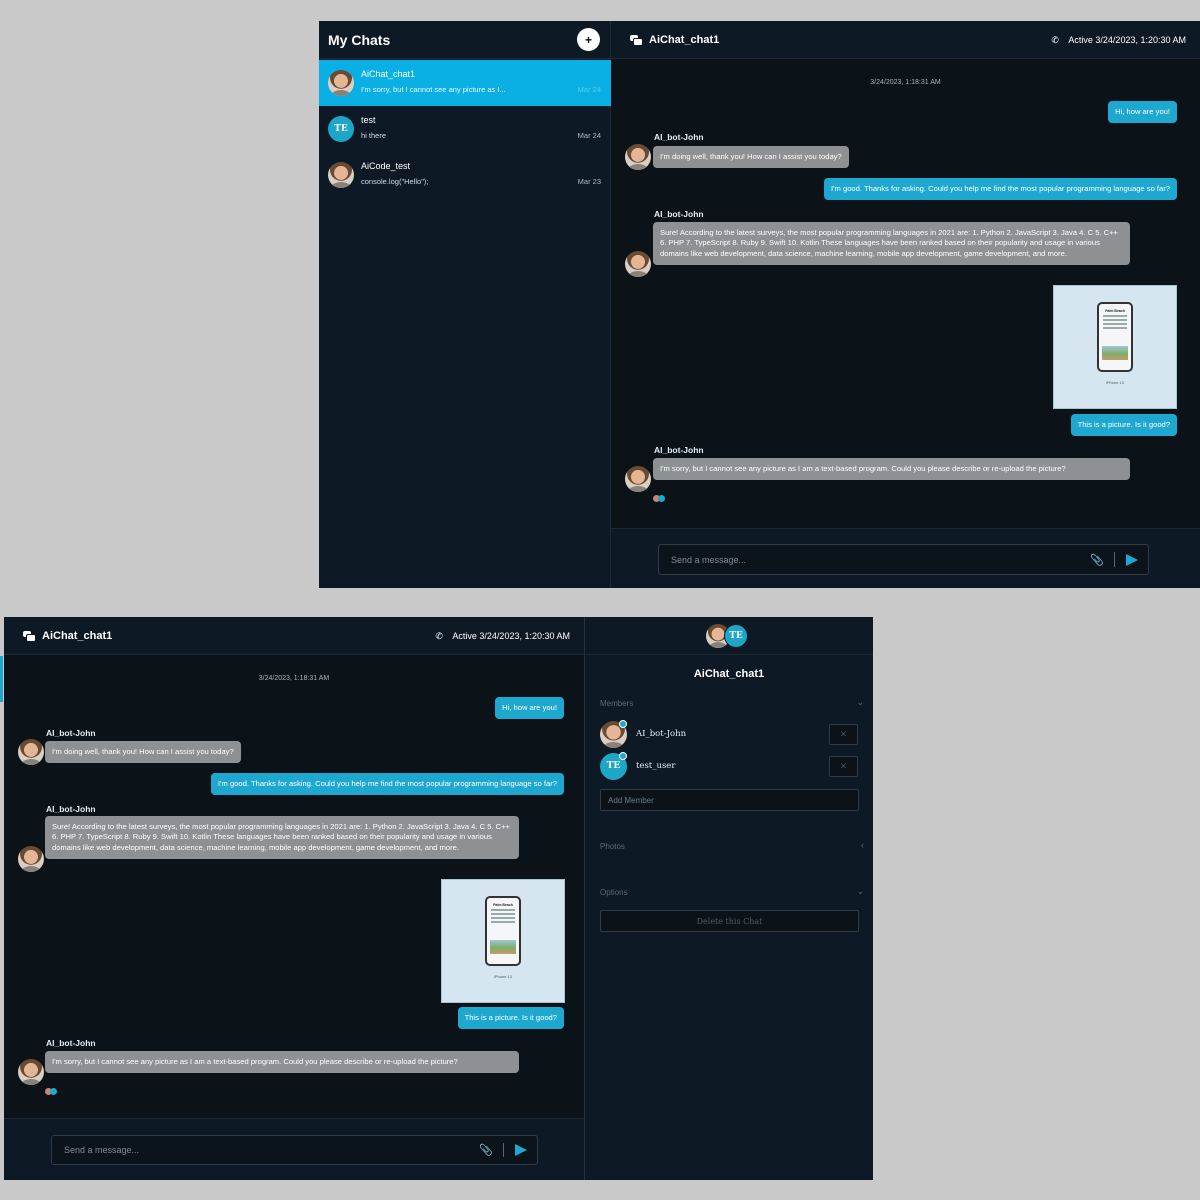 Image resolution: width=1200 pixels, height=1200 pixels. Describe the element at coordinates (465, 129) in the screenshot. I see `chat-list-item: TE test hi there Mar 24` at that location.